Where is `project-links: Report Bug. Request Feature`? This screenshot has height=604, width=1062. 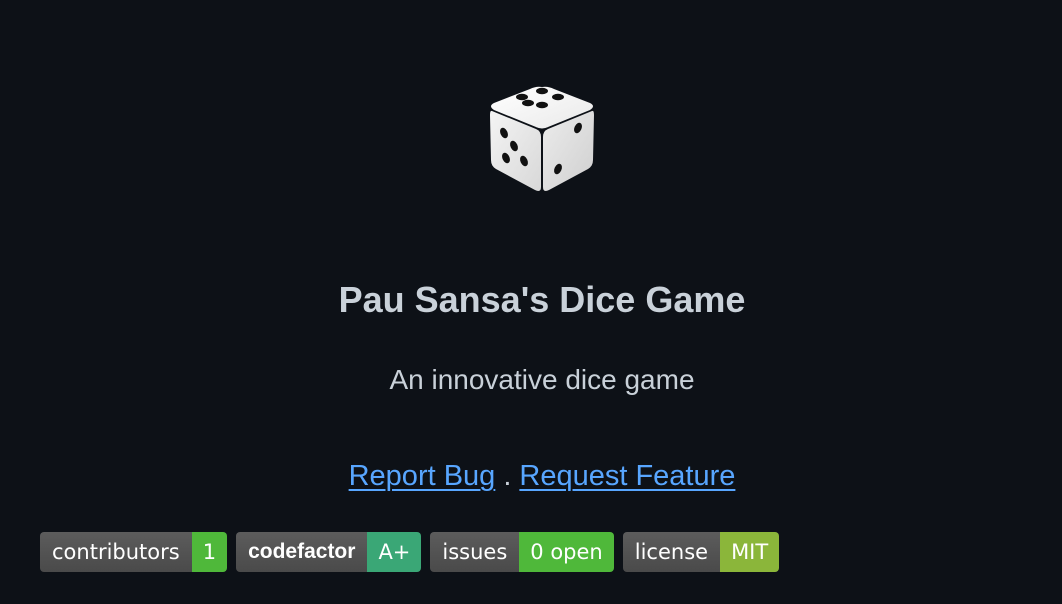 project-links: Report Bug. Request Feature is located at coordinates (531, 476).